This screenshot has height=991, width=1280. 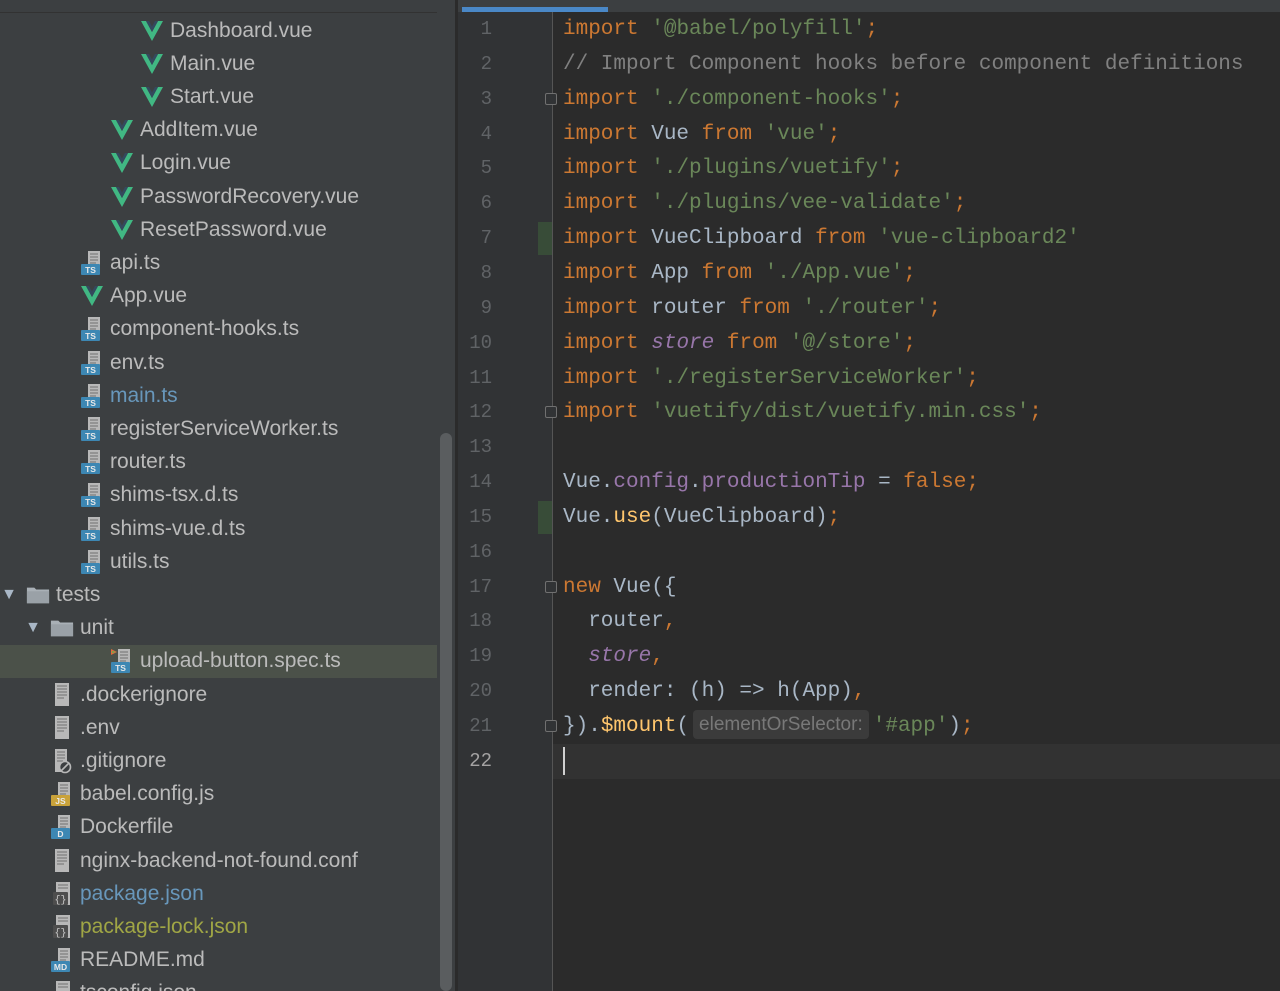 I want to click on code-line: }).$mount(elementOrSelector: '#app');, so click(x=768, y=726).